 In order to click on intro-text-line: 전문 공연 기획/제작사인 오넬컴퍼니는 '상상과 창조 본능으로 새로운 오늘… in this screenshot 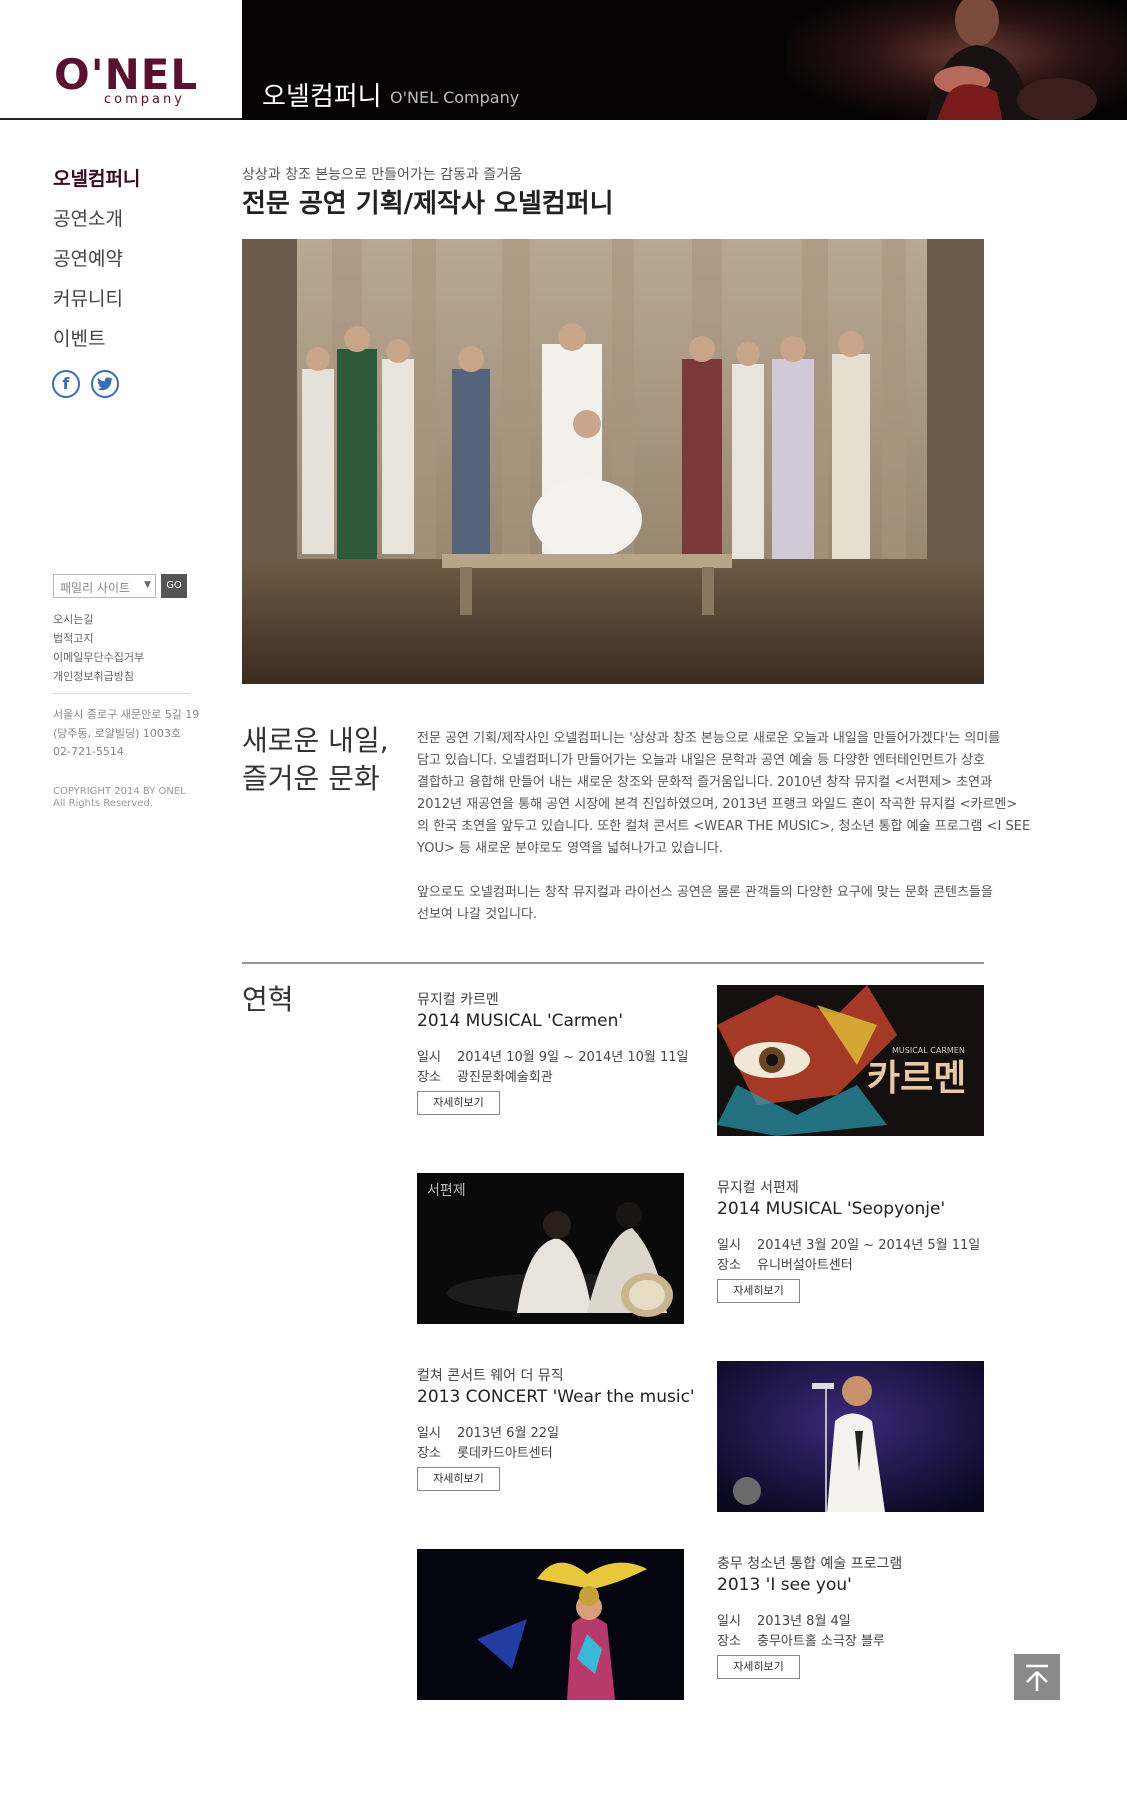, I will do `click(709, 738)`.